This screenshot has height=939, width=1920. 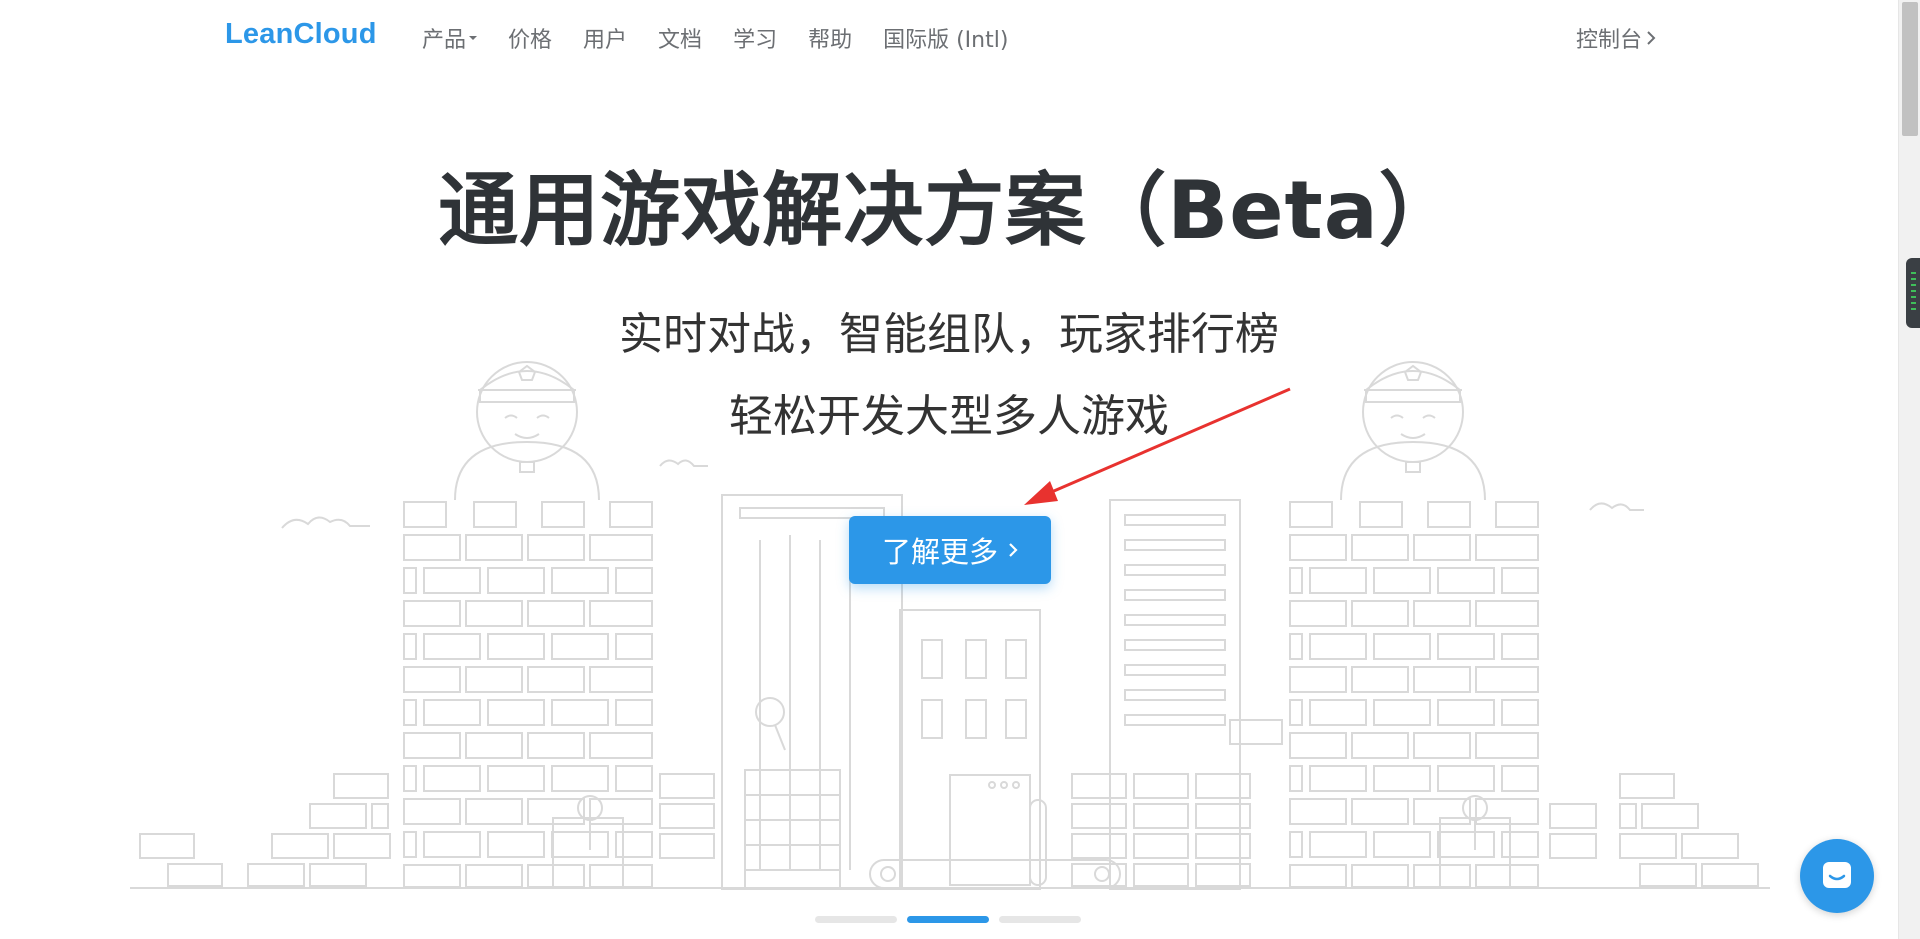 What do you see at coordinates (473, 38) in the screenshot?
I see `caret-down-icon` at bounding box center [473, 38].